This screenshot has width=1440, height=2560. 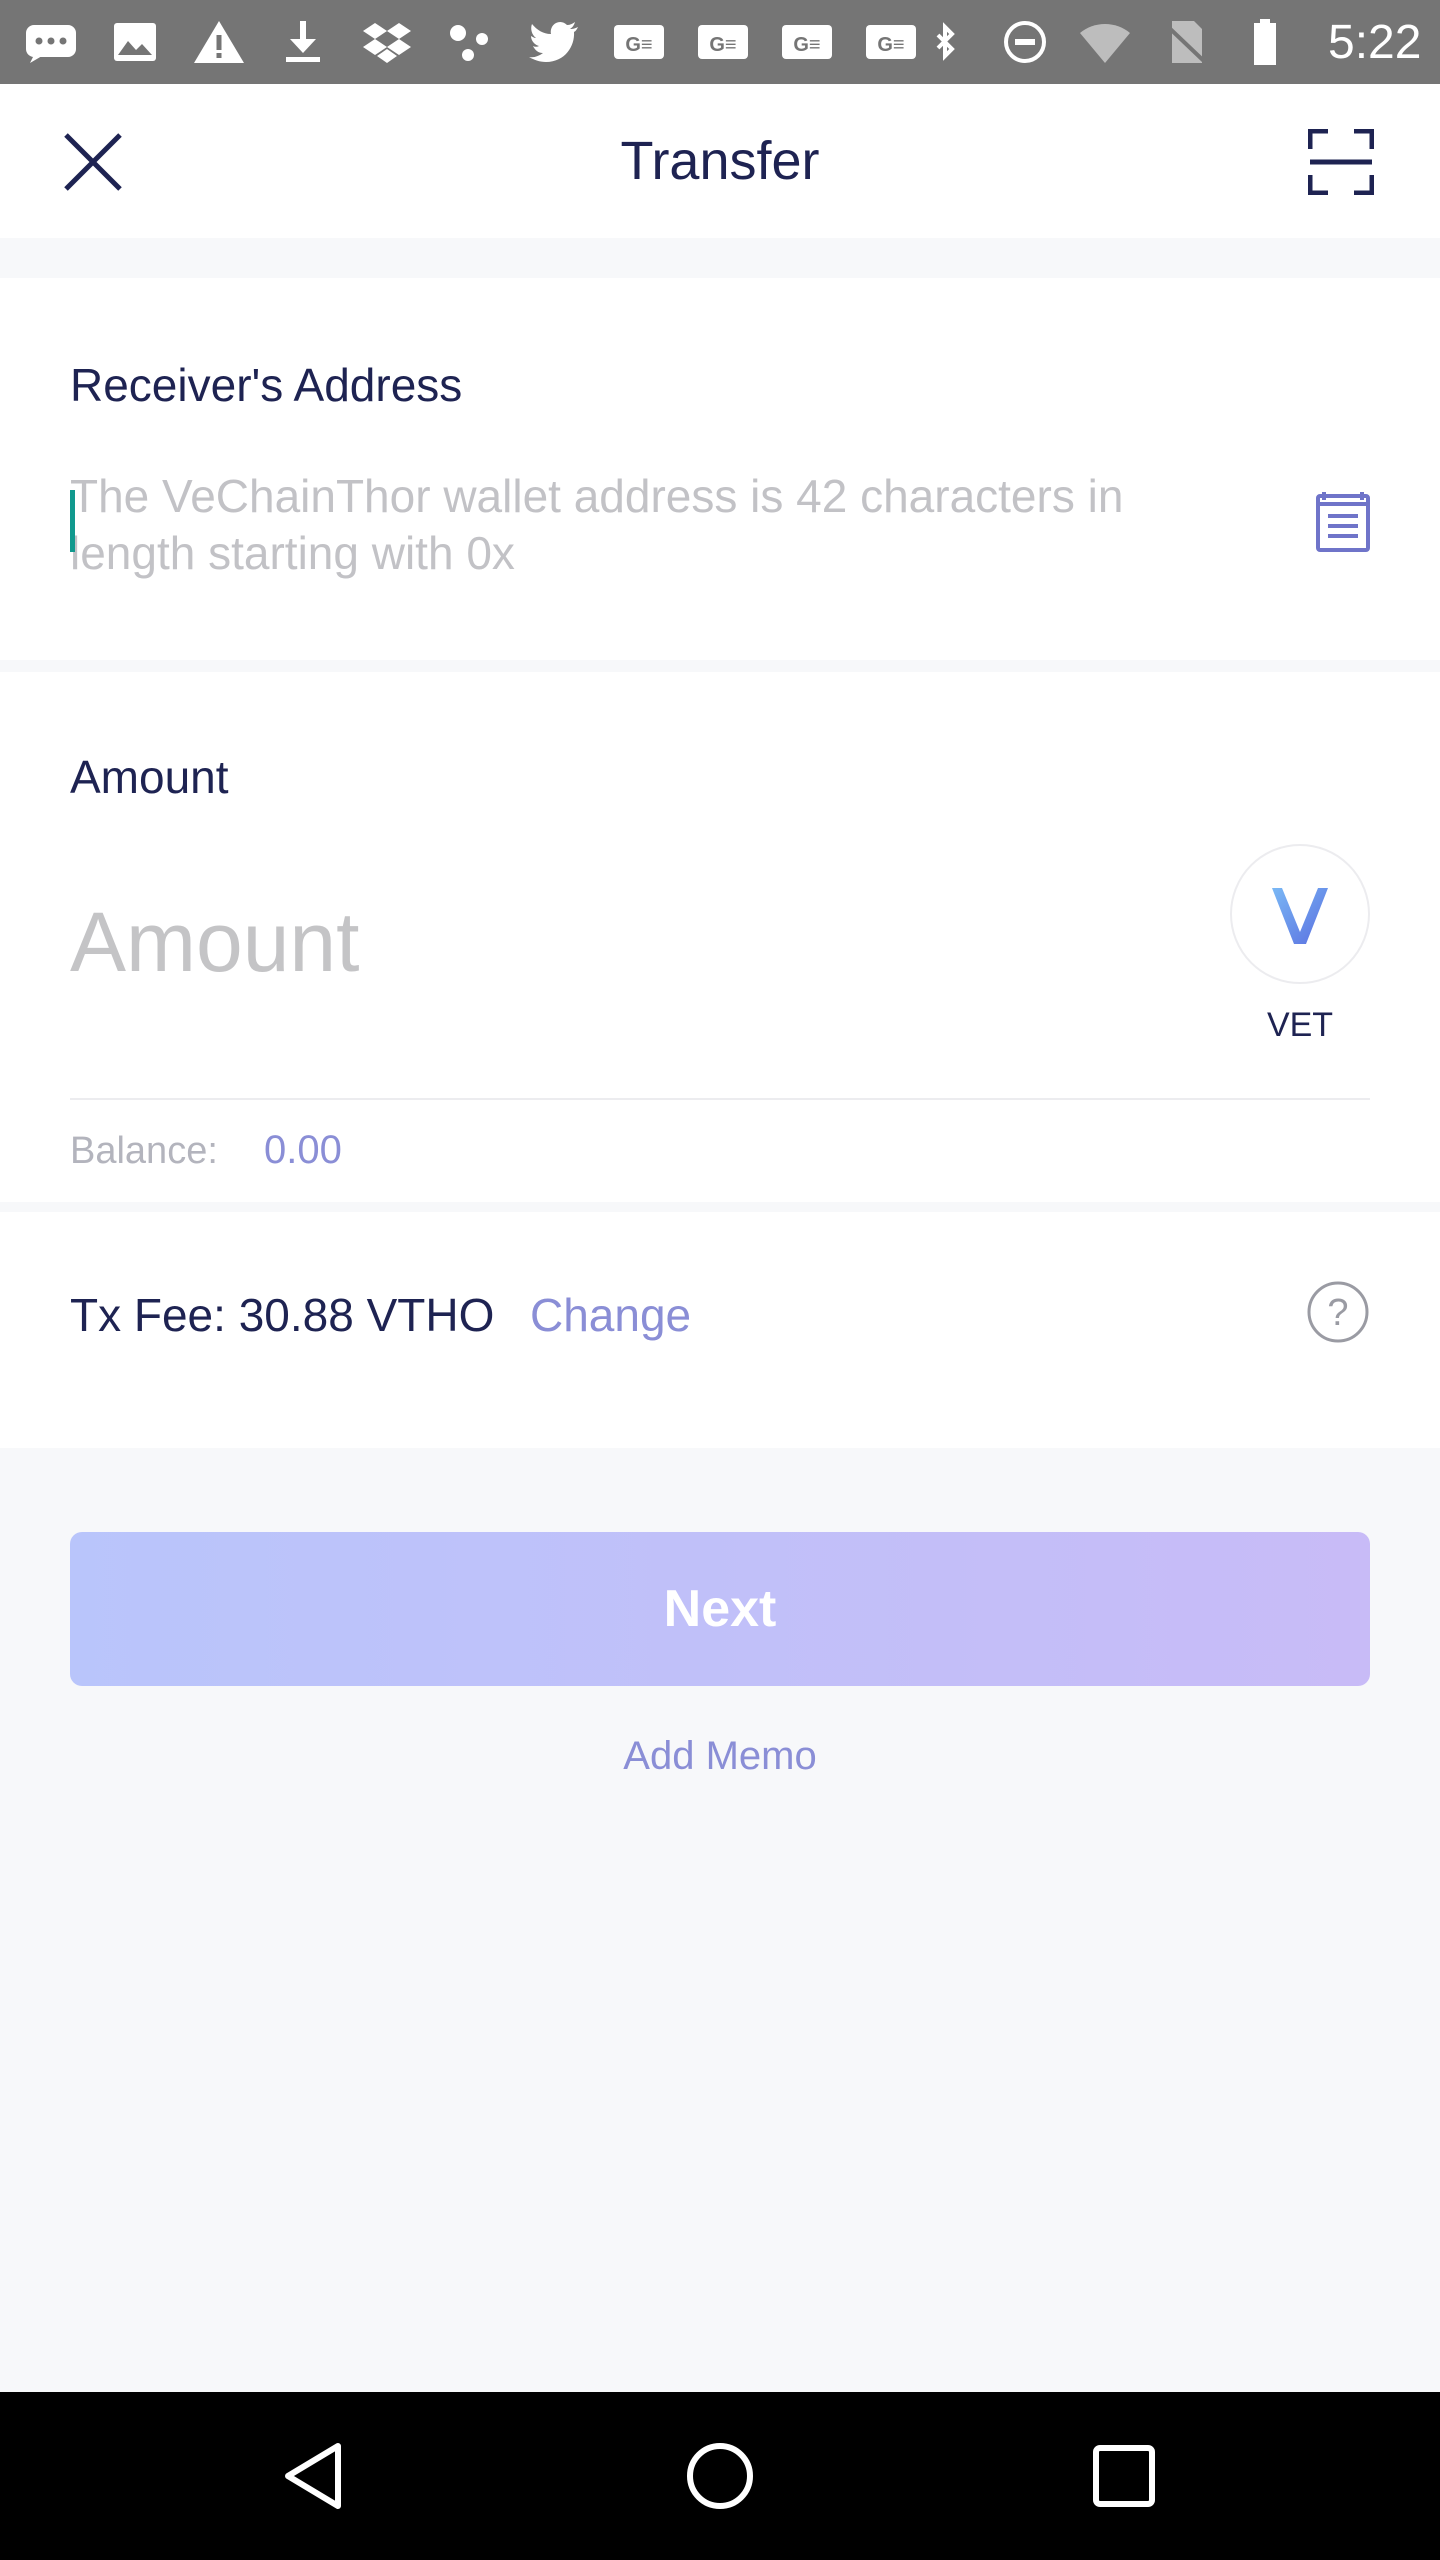 I want to click on receiver-section: Receiver's Address, so click(x=720, y=469).